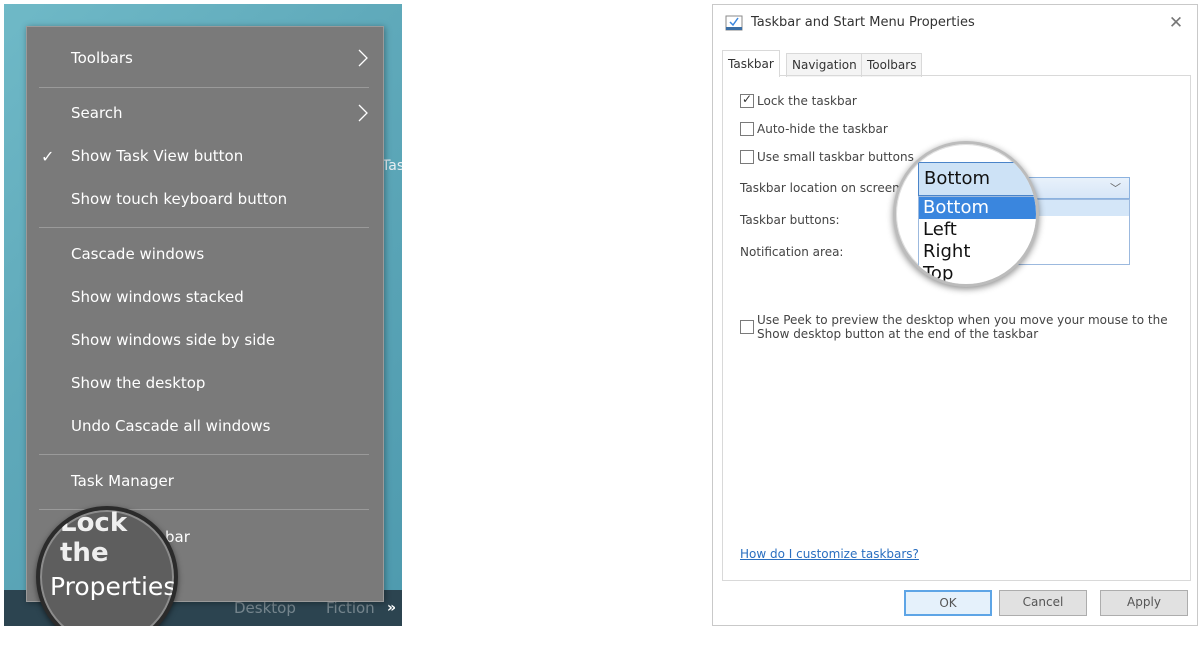 The image size is (1200, 646). I want to click on menu-item-undo-cascade: Undo Cascade all windows, so click(205, 426).